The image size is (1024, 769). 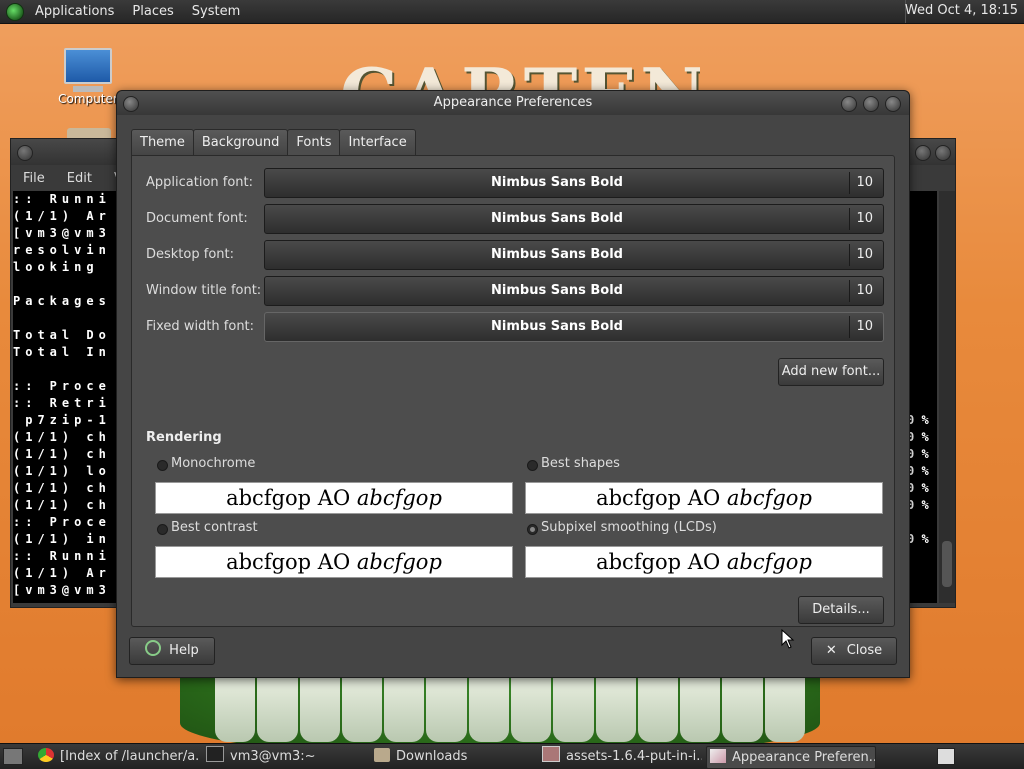 What do you see at coordinates (286, 756) in the screenshot?
I see `taskbar-item-terminal: vm3@vm3:~` at bounding box center [286, 756].